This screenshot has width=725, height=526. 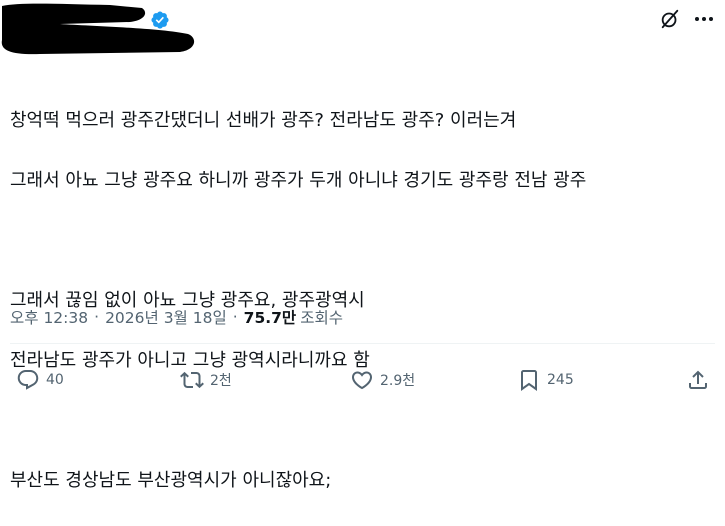 I want to click on verified-badge-icon, so click(x=160, y=20).